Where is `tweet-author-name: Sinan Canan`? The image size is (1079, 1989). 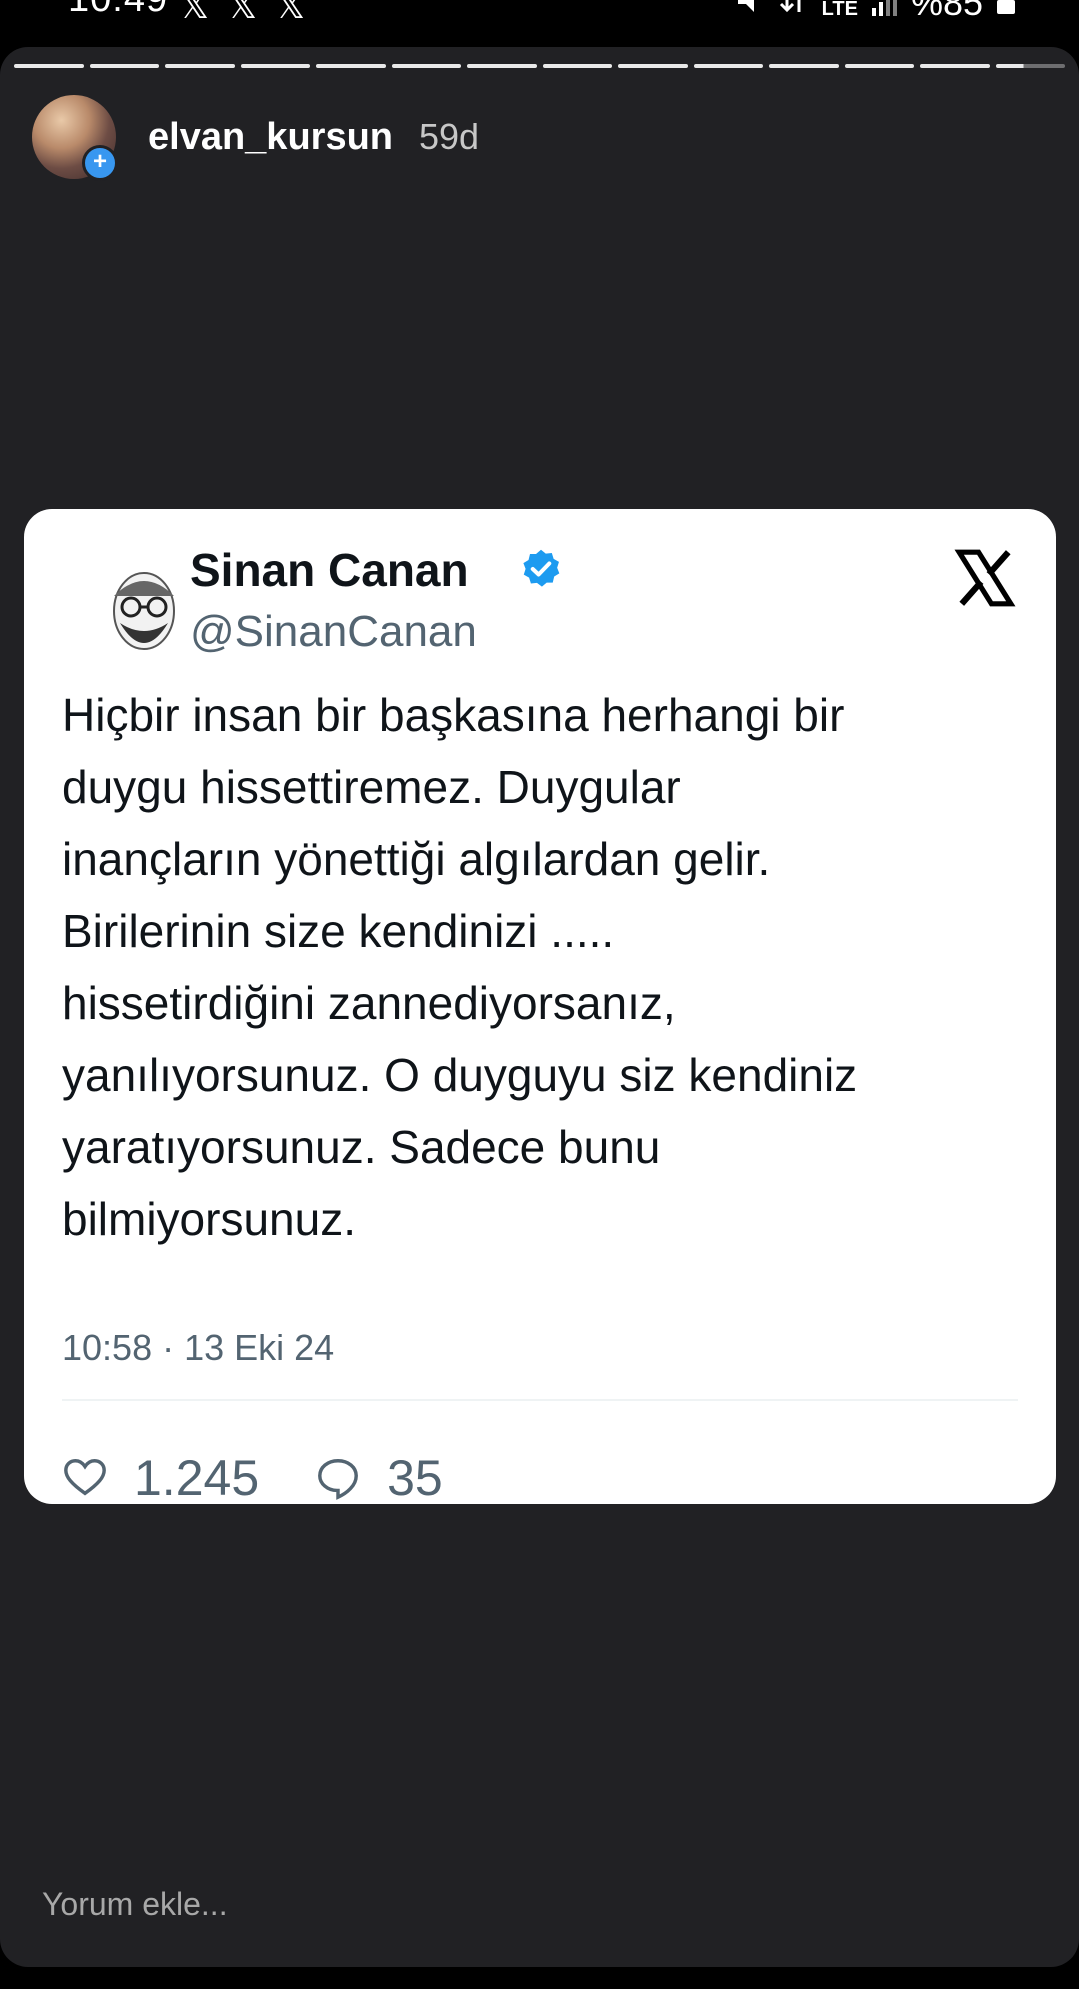
tweet-author-name: Sinan Canan is located at coordinates (329, 570).